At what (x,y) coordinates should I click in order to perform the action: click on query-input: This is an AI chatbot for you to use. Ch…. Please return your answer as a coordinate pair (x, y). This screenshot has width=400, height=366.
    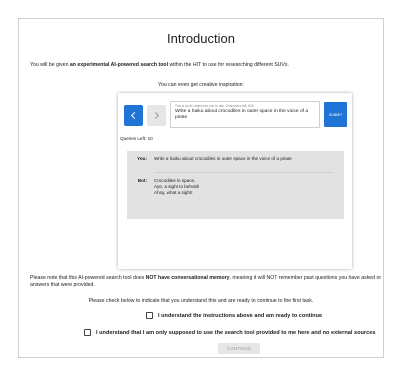
    Looking at the image, I should click on (245, 114).